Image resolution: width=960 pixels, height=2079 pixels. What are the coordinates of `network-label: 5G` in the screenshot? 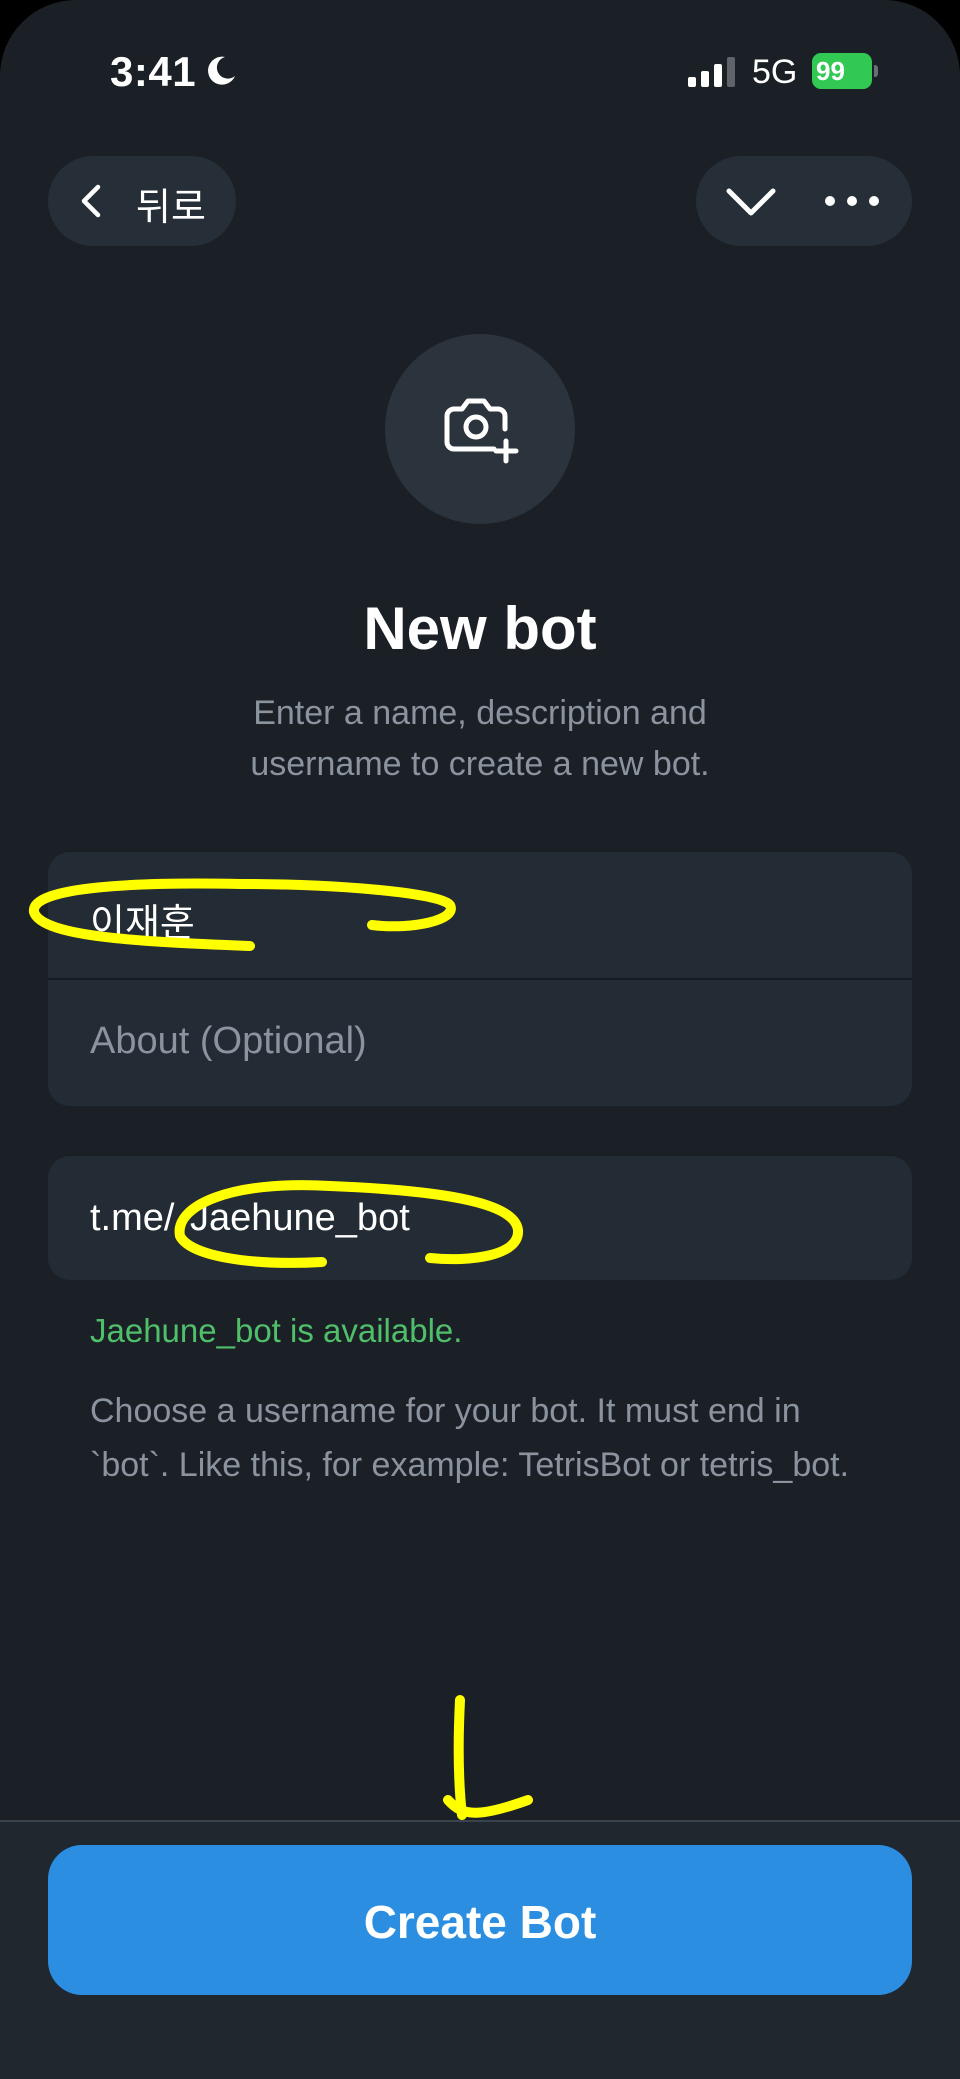 It's located at (775, 72).